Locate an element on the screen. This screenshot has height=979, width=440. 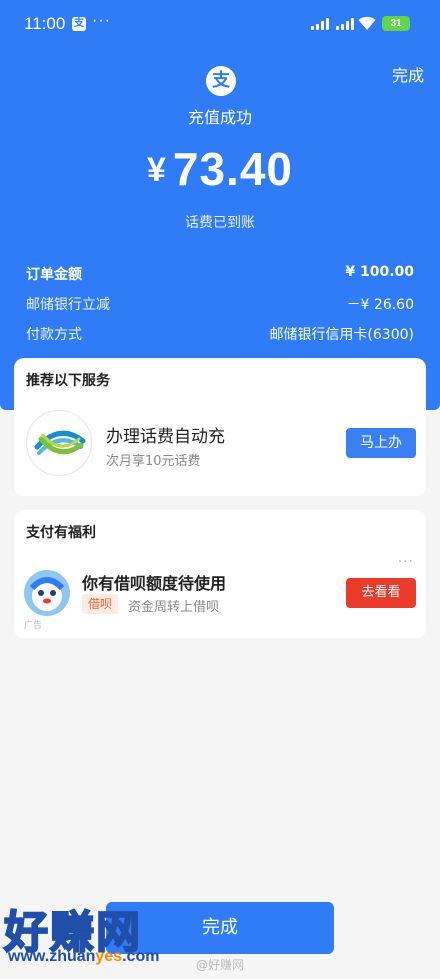
status-bar: 11:00 支 ··· 31 is located at coordinates (220, 25).